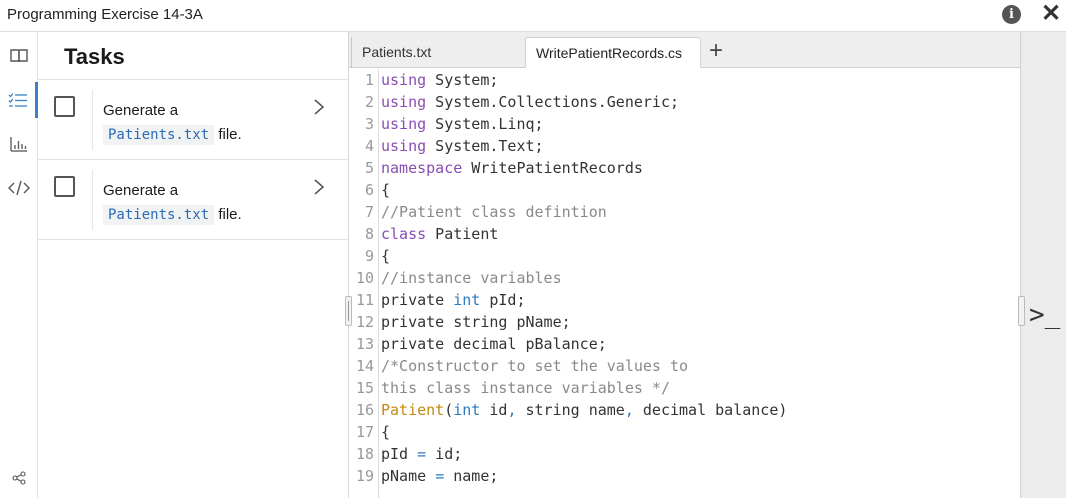 This screenshot has height=498, width=1066. What do you see at coordinates (385, 256) in the screenshot?
I see `code-text: {` at bounding box center [385, 256].